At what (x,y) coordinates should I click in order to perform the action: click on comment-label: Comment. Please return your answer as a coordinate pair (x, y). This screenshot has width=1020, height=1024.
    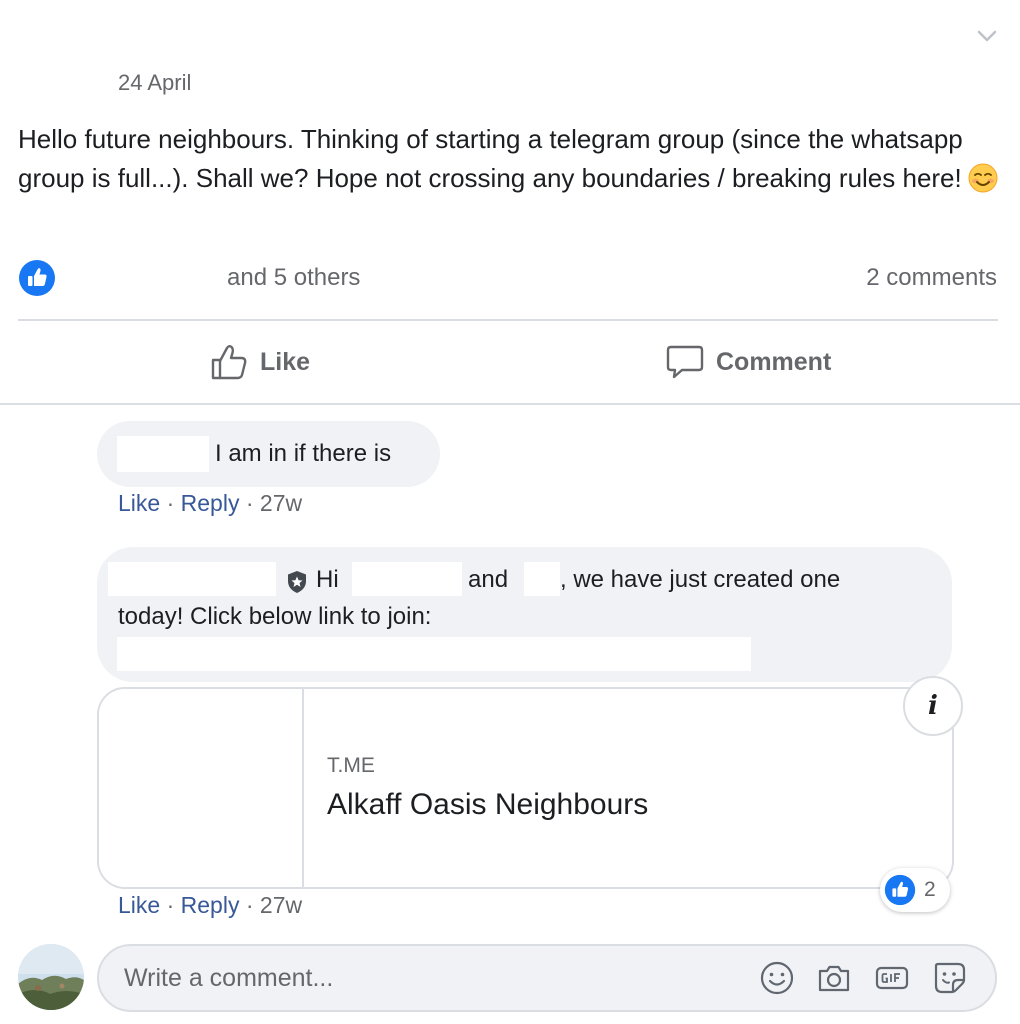
    Looking at the image, I should click on (774, 361).